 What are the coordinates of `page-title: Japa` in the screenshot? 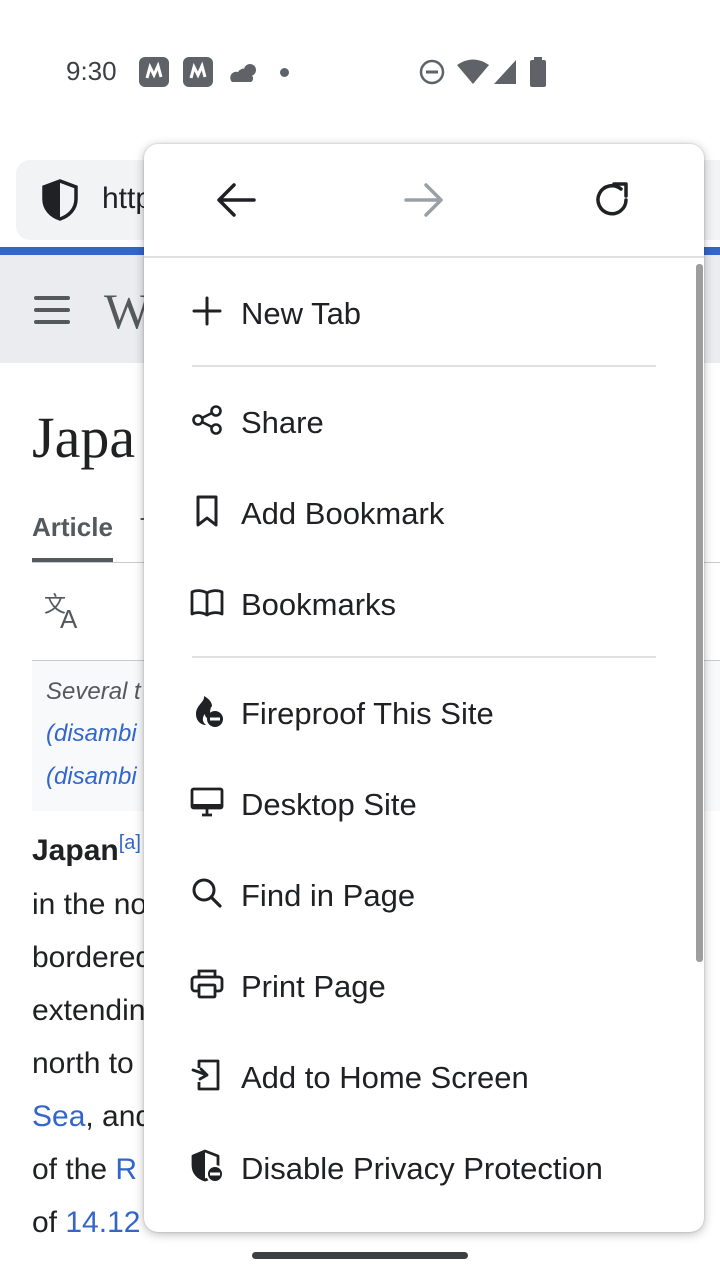 It's located at (84, 437).